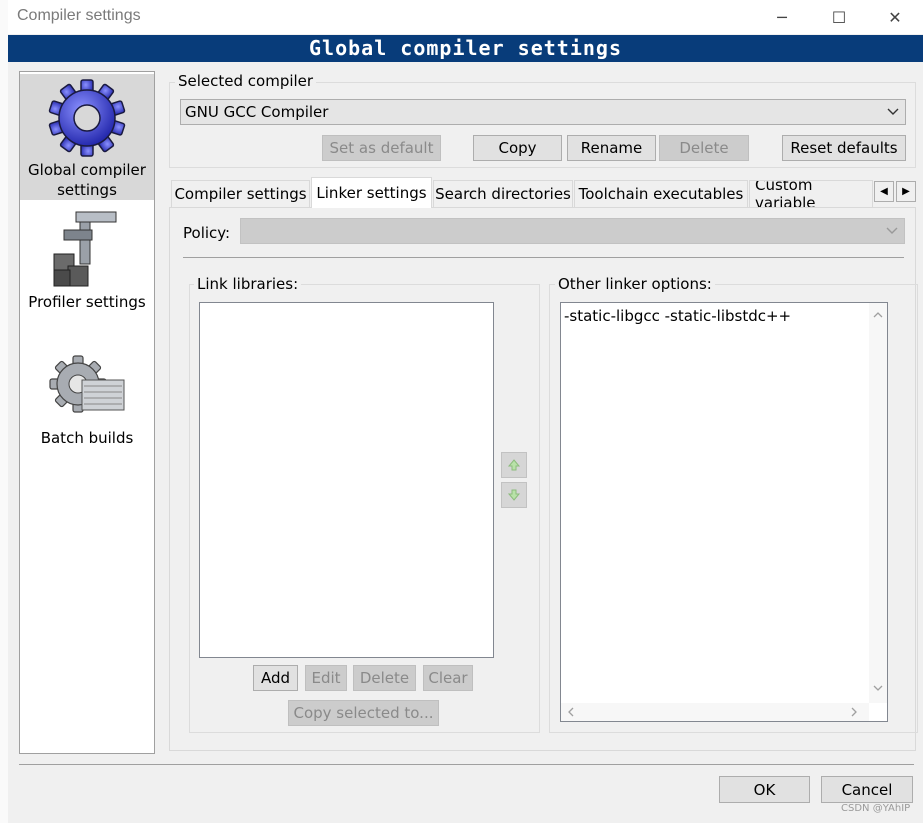 This screenshot has height=823, width=923. What do you see at coordinates (87, 190) in the screenshot?
I see `sidebar-item-label: settings` at bounding box center [87, 190].